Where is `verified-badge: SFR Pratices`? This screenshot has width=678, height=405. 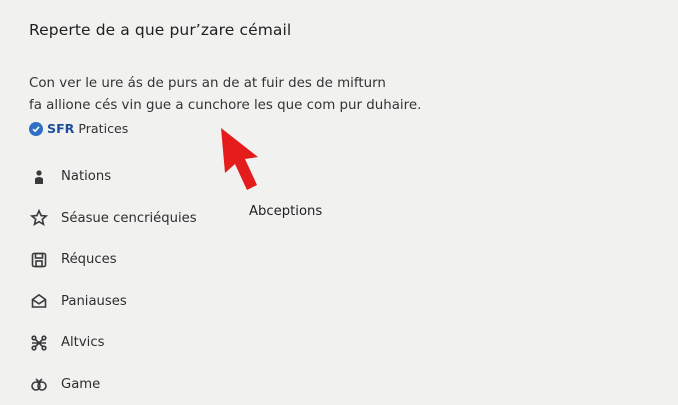
verified-badge: SFR Pratices is located at coordinates (78, 128).